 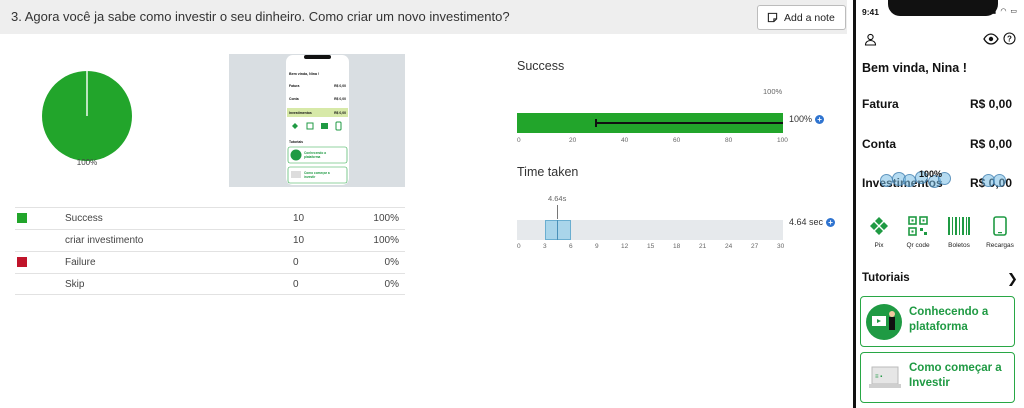 I want to click on stat-name: criar investimento, so click(x=104, y=240).